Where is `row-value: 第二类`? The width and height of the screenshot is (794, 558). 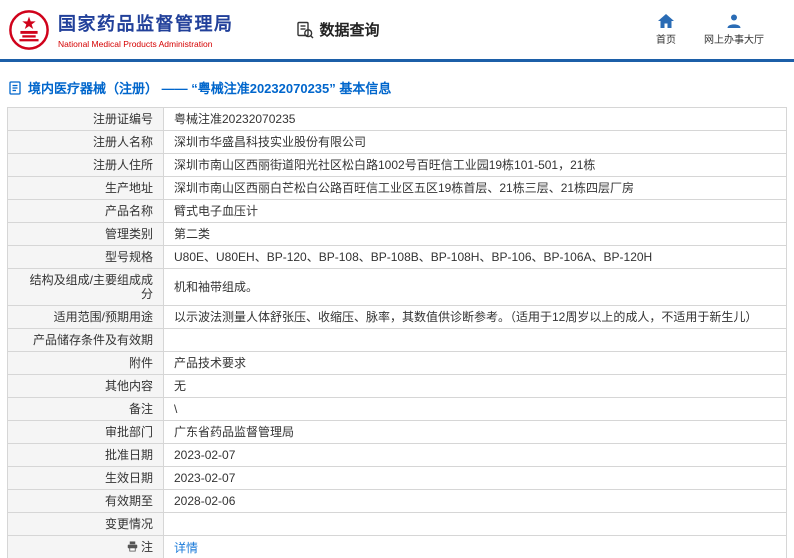
row-value: 第二类 is located at coordinates (475, 234).